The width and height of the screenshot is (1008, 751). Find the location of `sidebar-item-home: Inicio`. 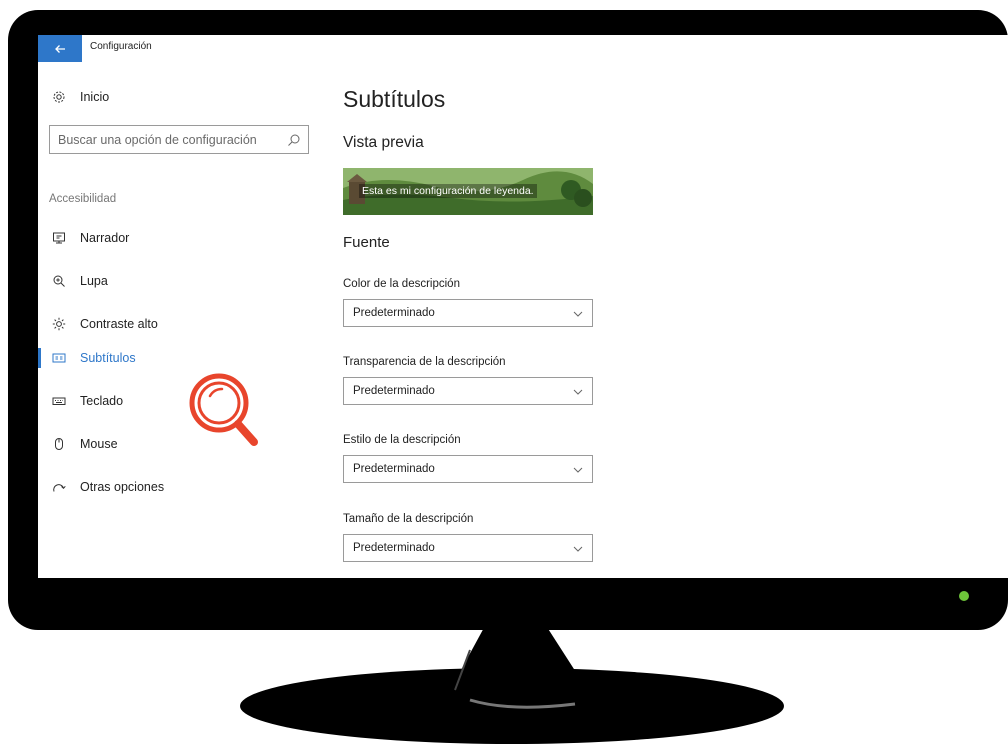

sidebar-item-home: Inicio is located at coordinates (80, 97).